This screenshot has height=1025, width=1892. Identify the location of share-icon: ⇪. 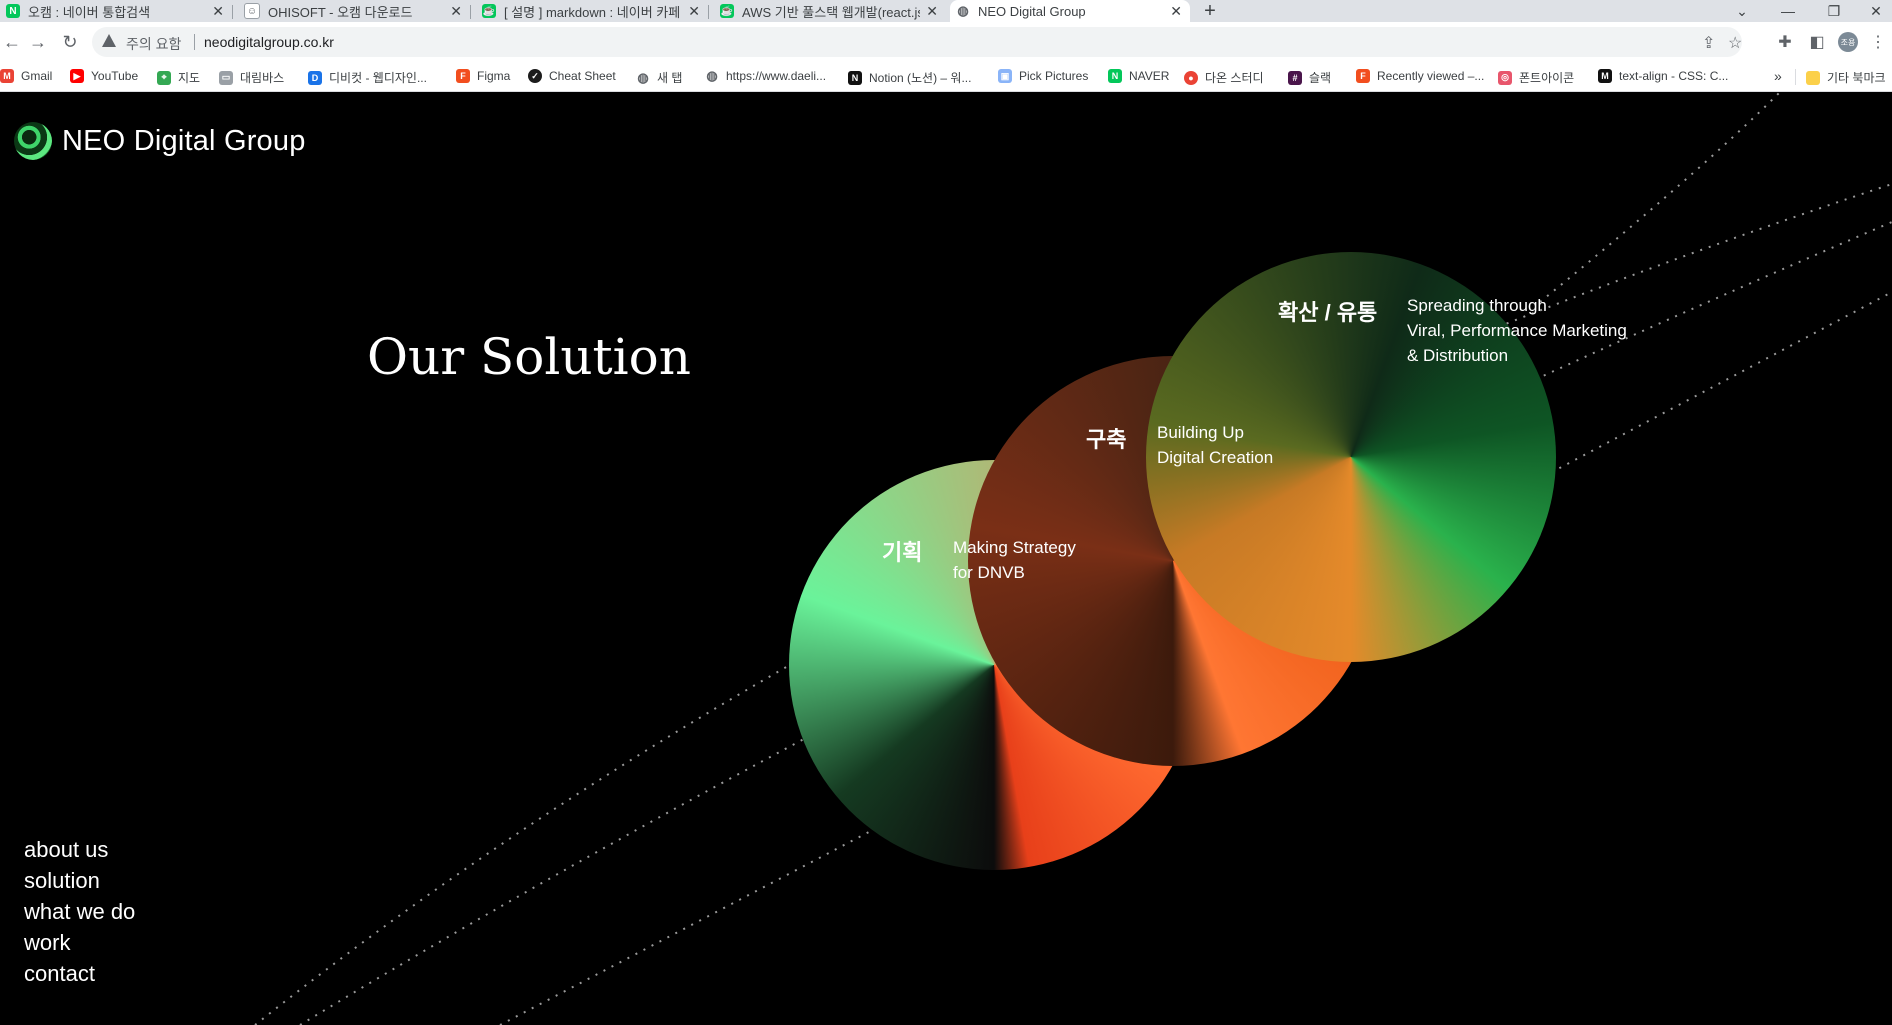
(1708, 43).